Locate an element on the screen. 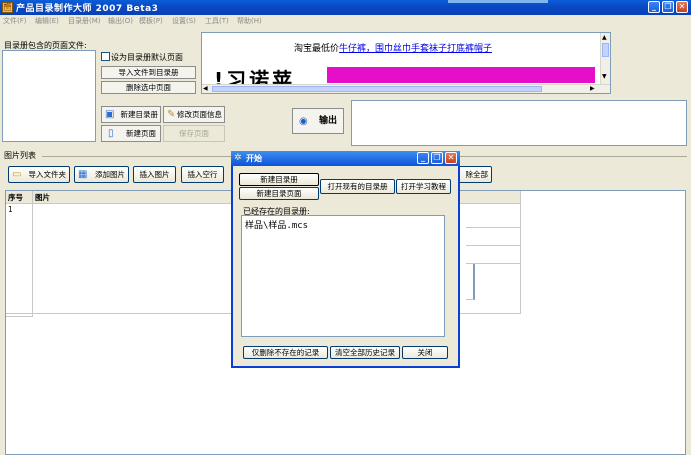  dialog-clear-history-button: 清空全部历史记录 is located at coordinates (365, 352).